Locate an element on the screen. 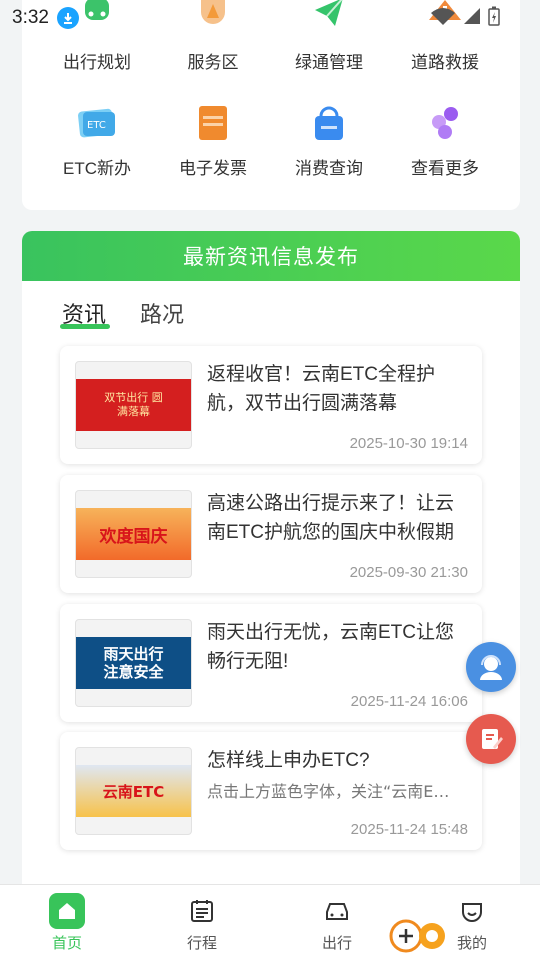  etc-card-icon: ETC is located at coordinates (96, 123).